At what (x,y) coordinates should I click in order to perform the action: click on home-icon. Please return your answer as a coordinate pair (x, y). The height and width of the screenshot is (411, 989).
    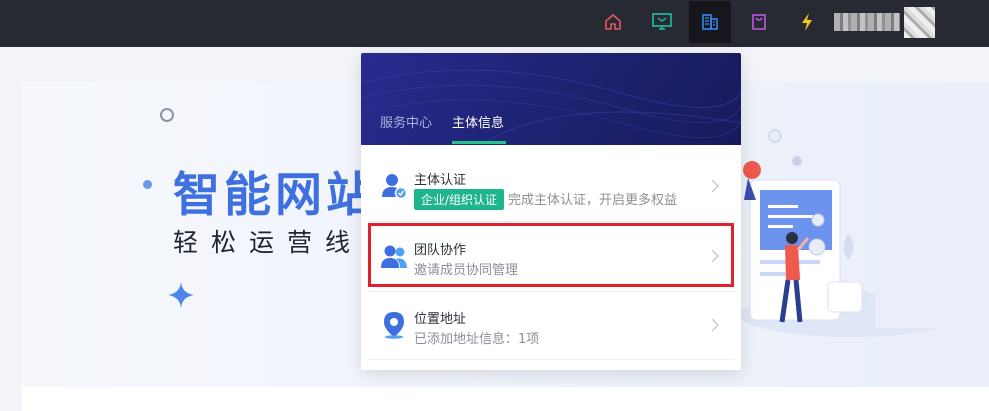
    Looking at the image, I should click on (613, 22).